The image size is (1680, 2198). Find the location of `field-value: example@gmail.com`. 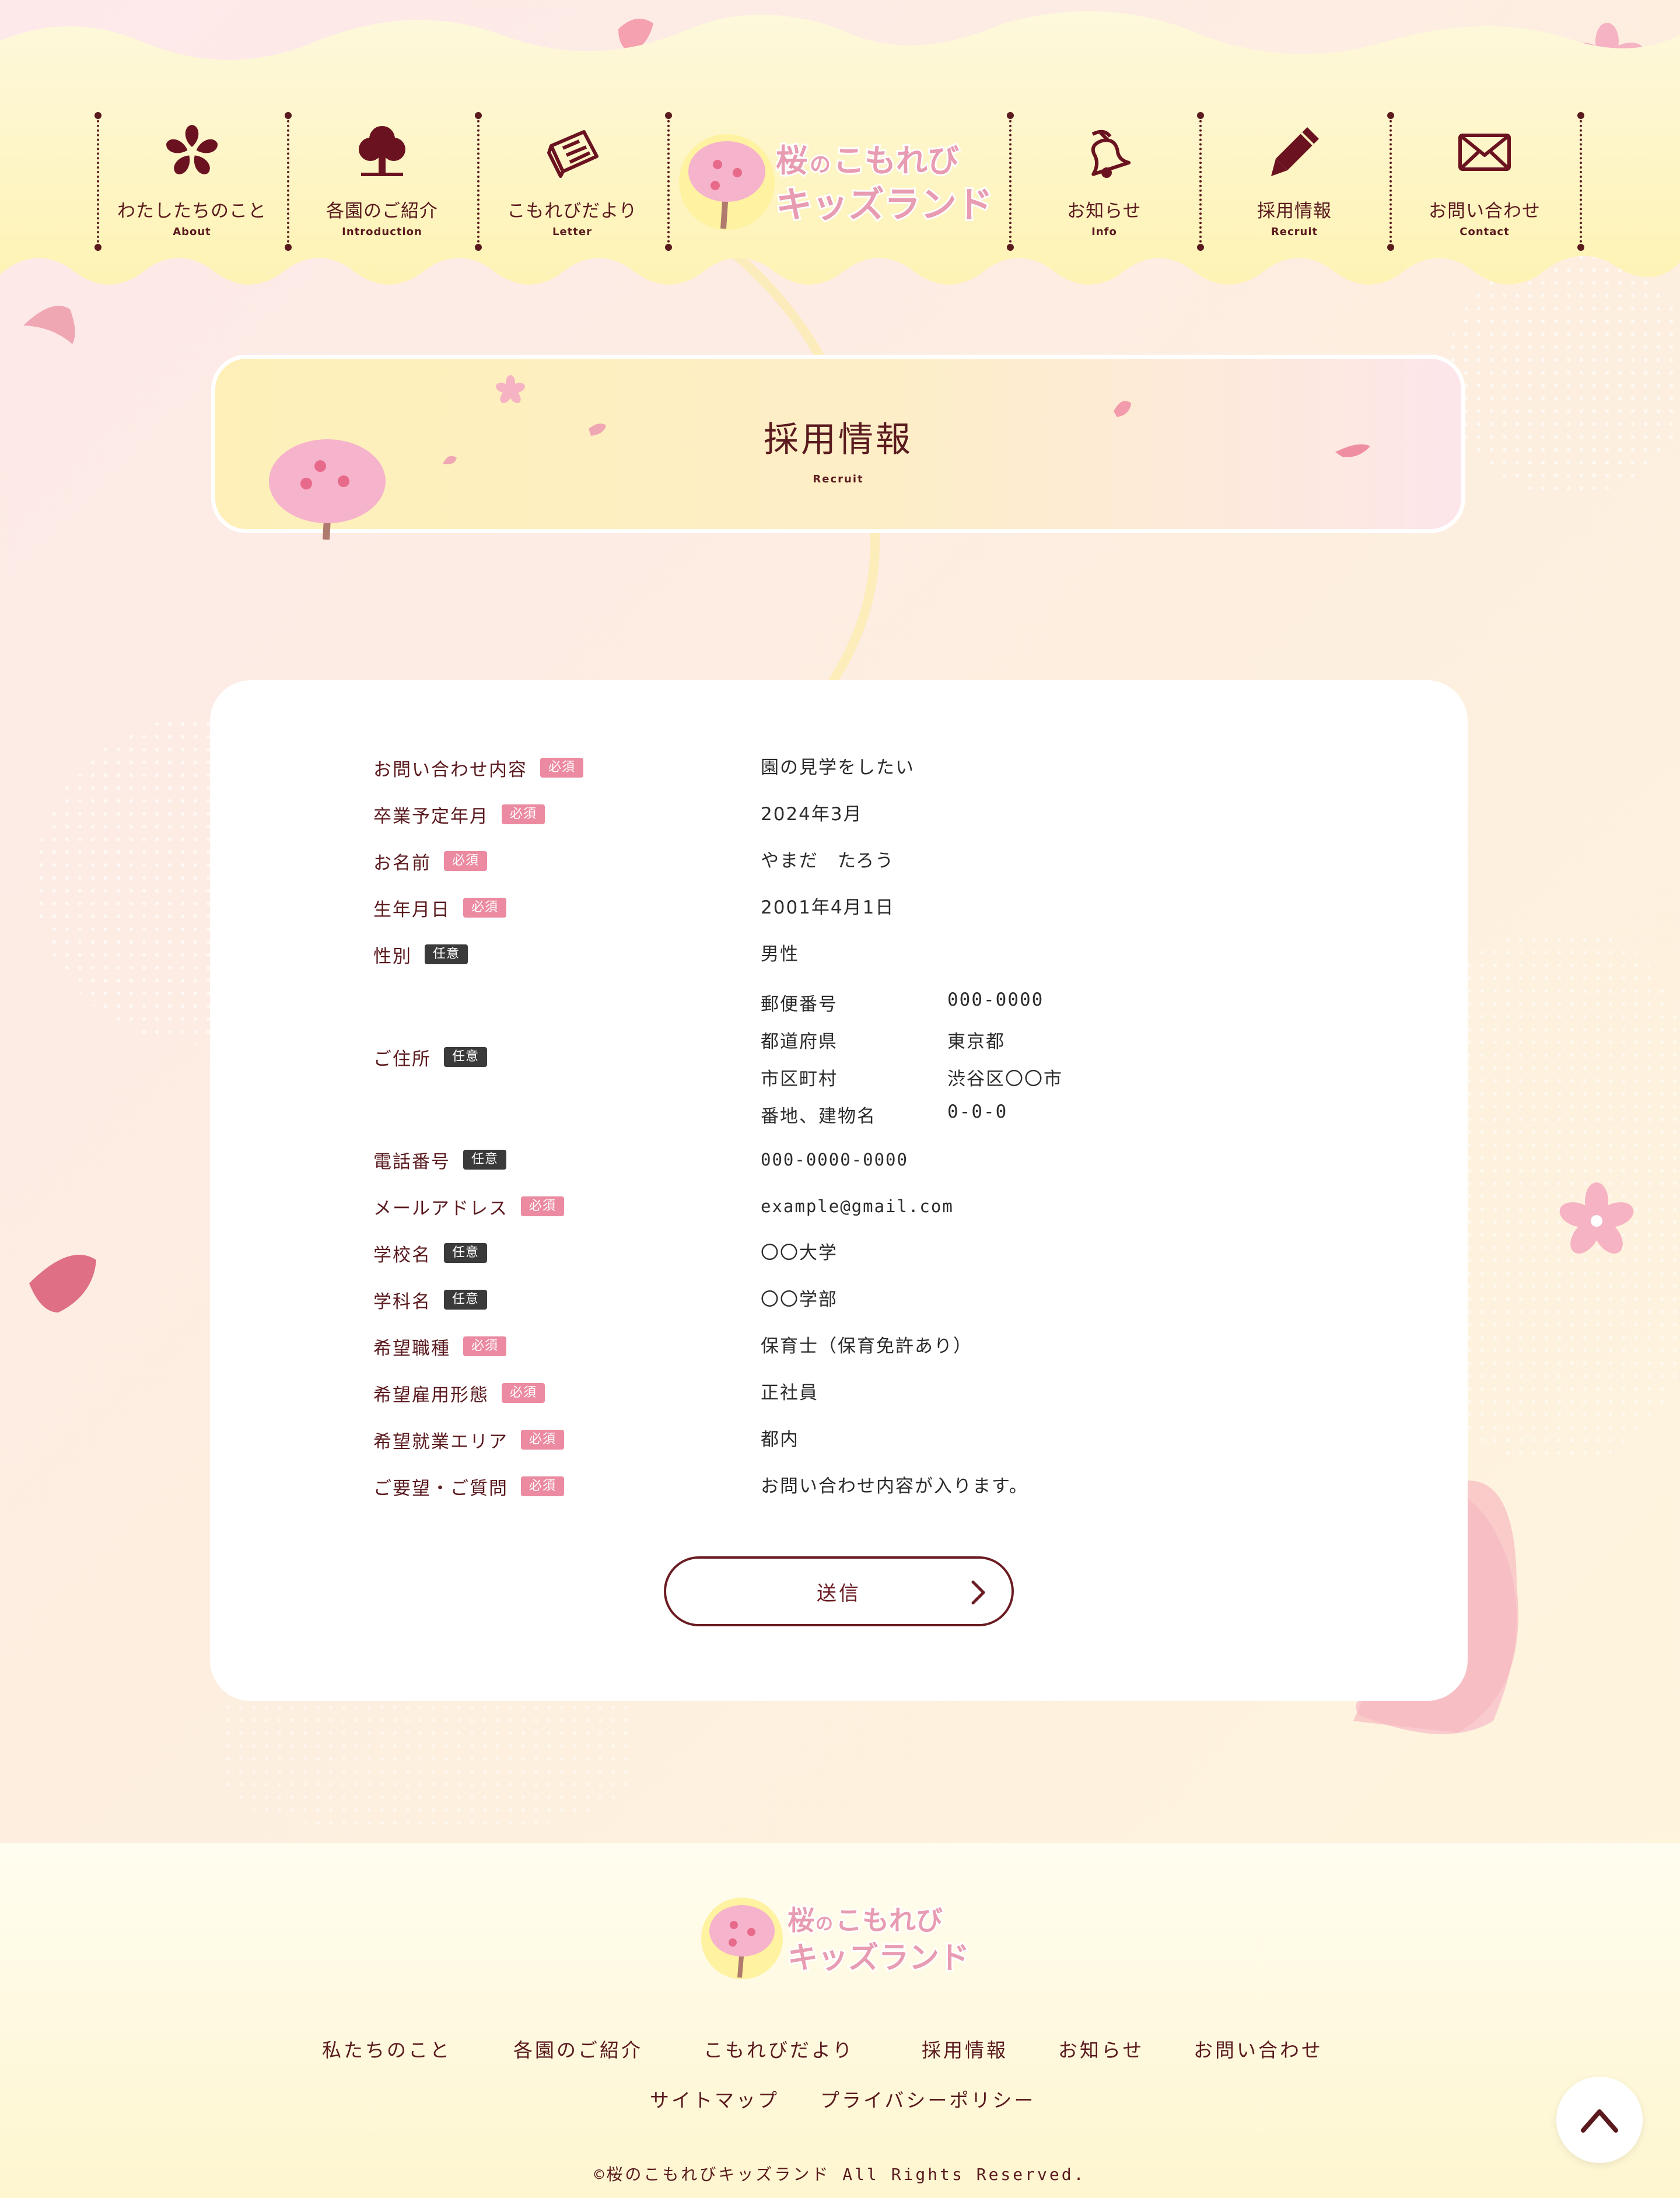

field-value: example@gmail.com is located at coordinates (857, 1206).